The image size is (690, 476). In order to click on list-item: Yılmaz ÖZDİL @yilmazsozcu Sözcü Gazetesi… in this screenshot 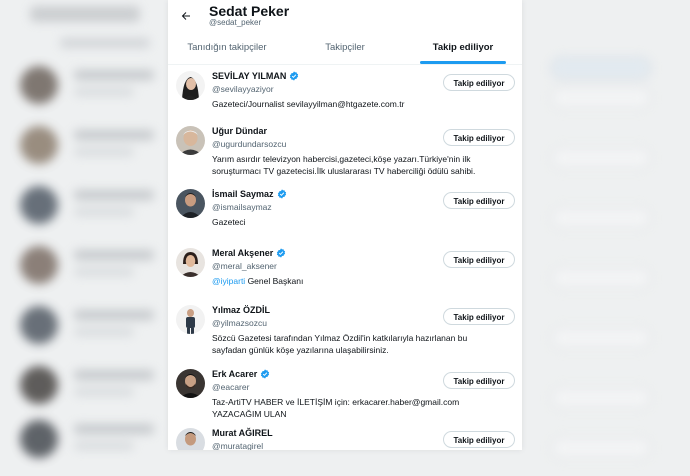, I will do `click(345, 333)`.